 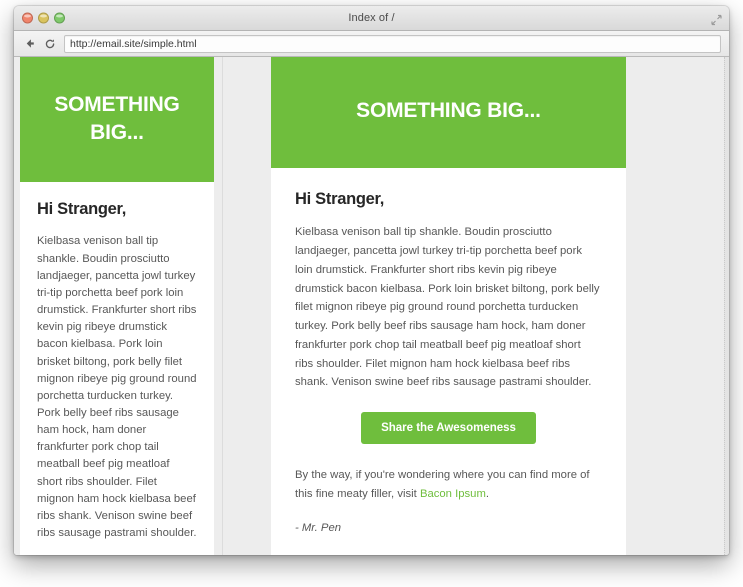 What do you see at coordinates (487, 493) in the screenshot?
I see `post-text-tail: .` at bounding box center [487, 493].